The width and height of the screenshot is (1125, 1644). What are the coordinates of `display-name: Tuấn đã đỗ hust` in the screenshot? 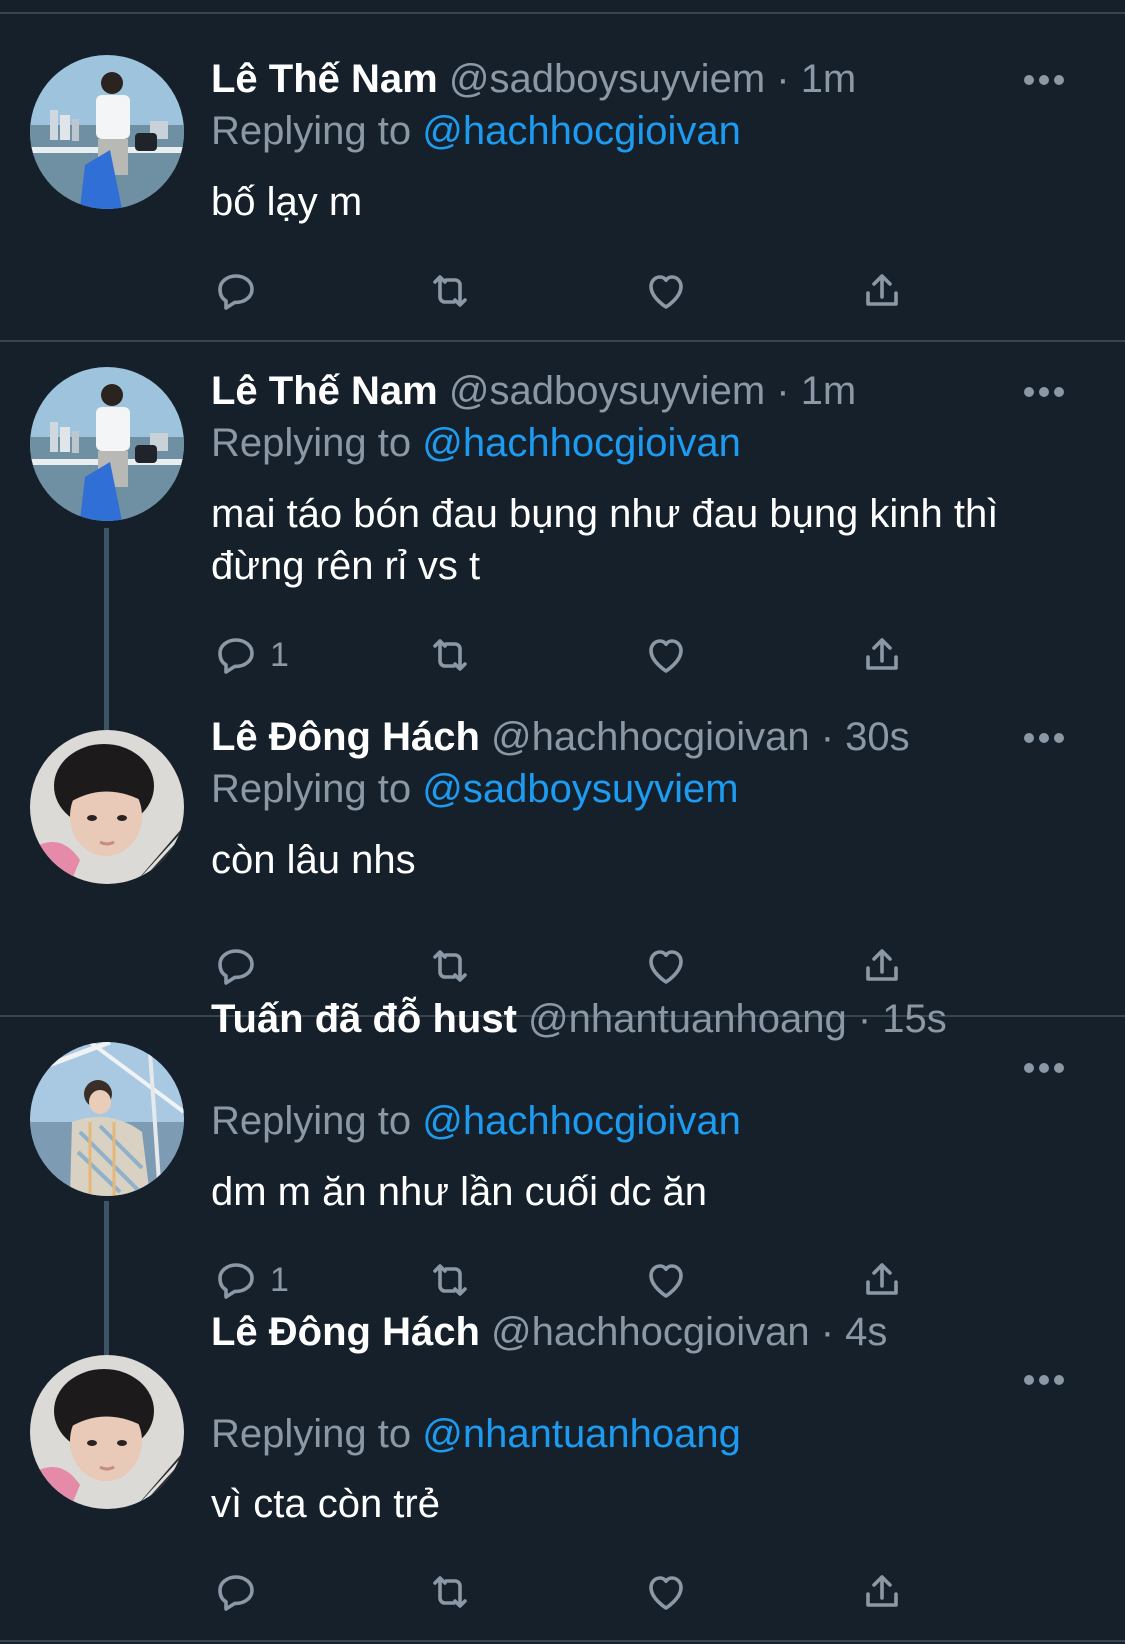 It's located at (364, 1019).